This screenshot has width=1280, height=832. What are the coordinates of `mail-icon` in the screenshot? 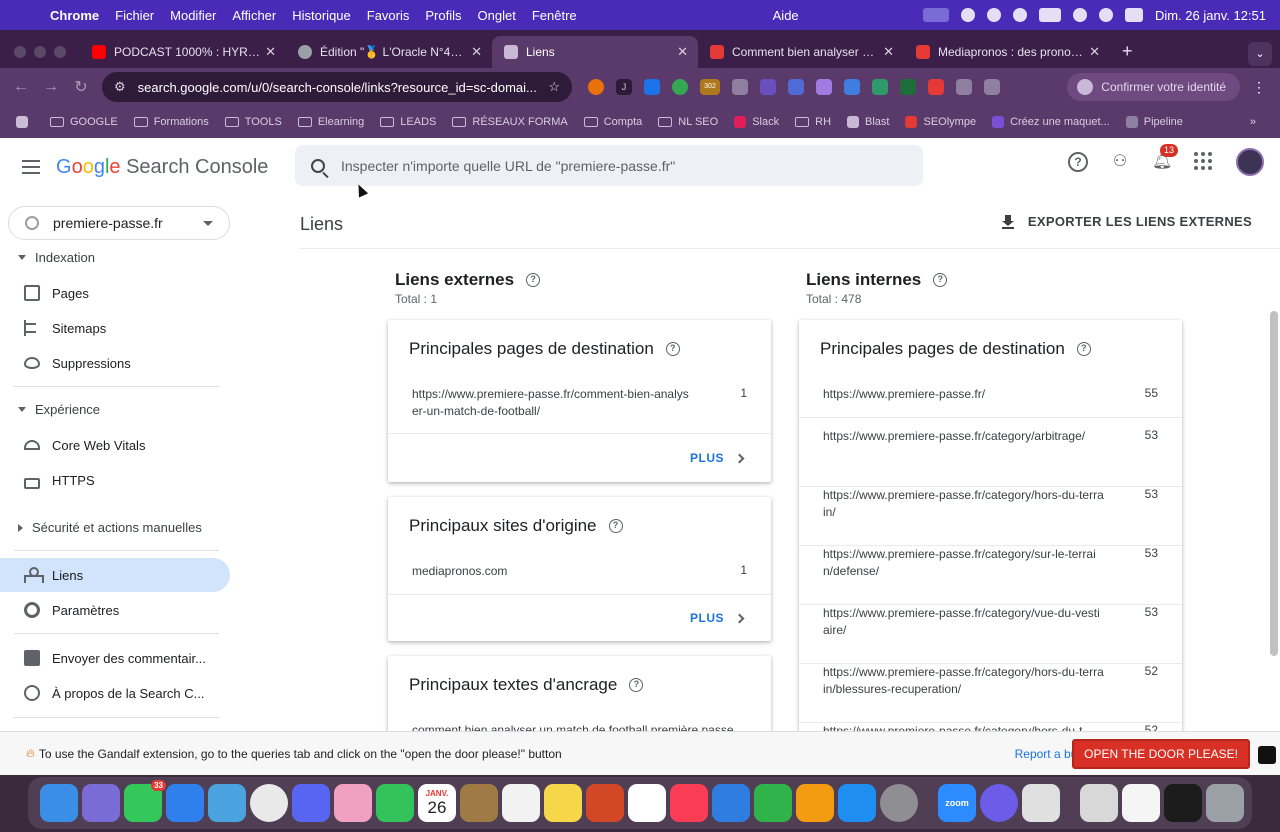 It's located at (185, 803).